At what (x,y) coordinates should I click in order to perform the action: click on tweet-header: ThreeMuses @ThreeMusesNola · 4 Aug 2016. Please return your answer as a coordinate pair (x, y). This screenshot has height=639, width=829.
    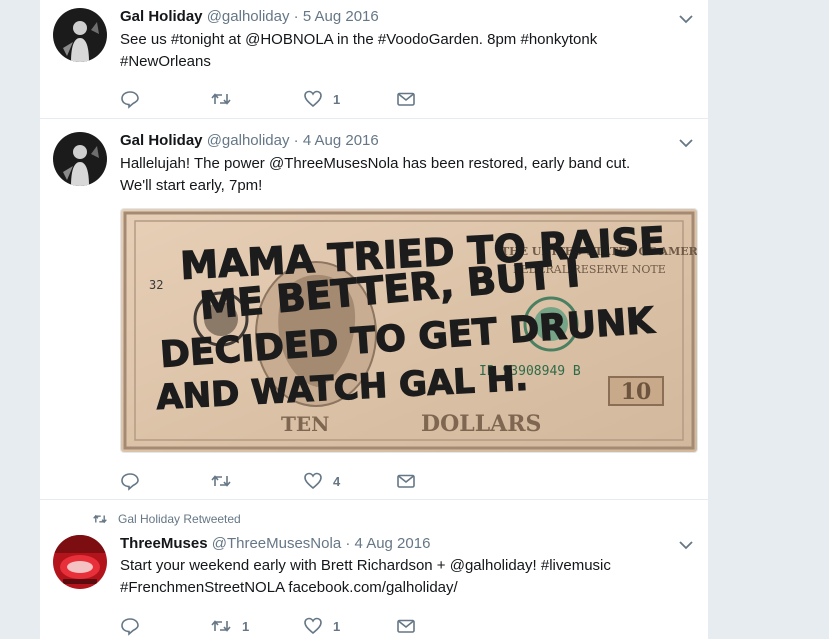
    Looking at the image, I should click on (275, 543).